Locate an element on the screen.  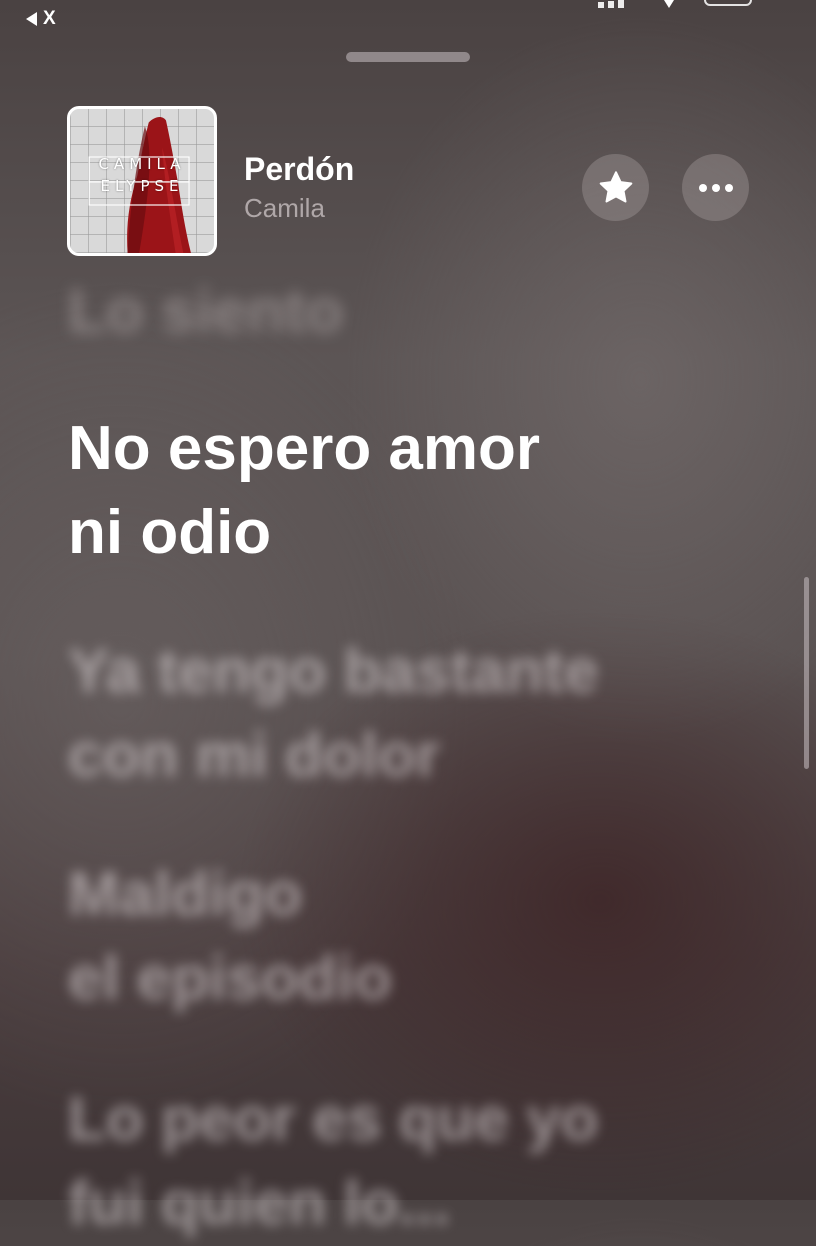
lyric-text: No espero amor is located at coordinates (304, 448).